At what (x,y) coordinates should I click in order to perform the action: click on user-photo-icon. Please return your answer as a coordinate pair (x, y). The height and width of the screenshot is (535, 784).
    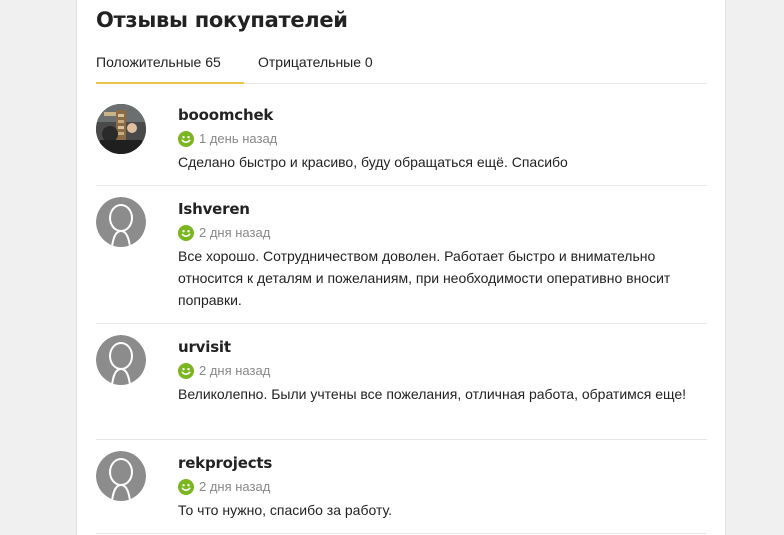
    Looking at the image, I should click on (121, 129).